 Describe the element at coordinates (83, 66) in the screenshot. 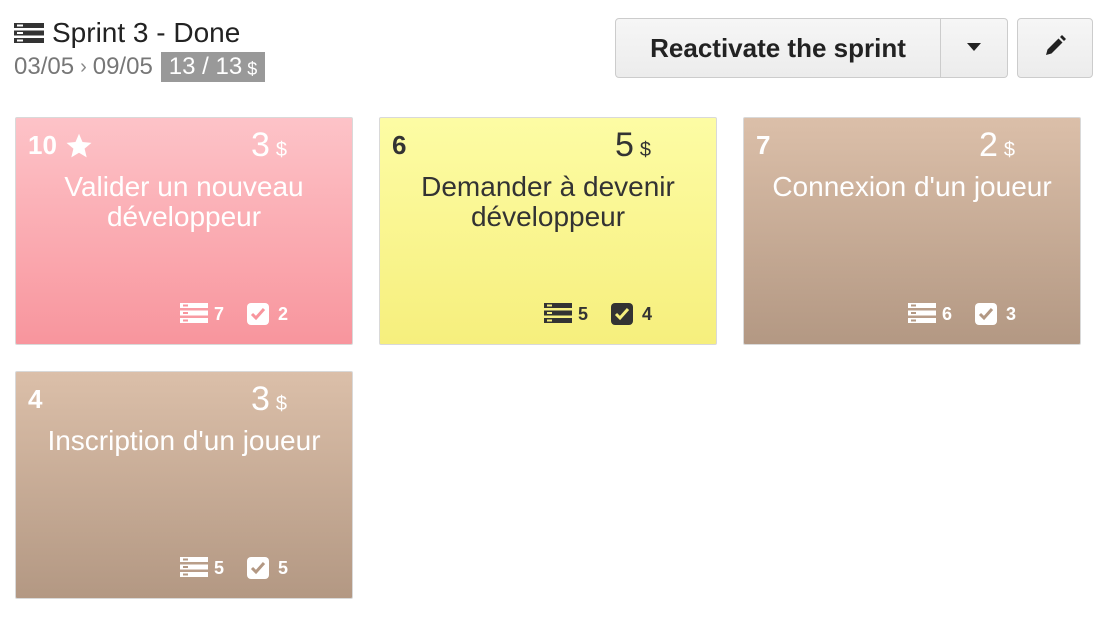

I see `chevron-right-icon: ›` at that location.